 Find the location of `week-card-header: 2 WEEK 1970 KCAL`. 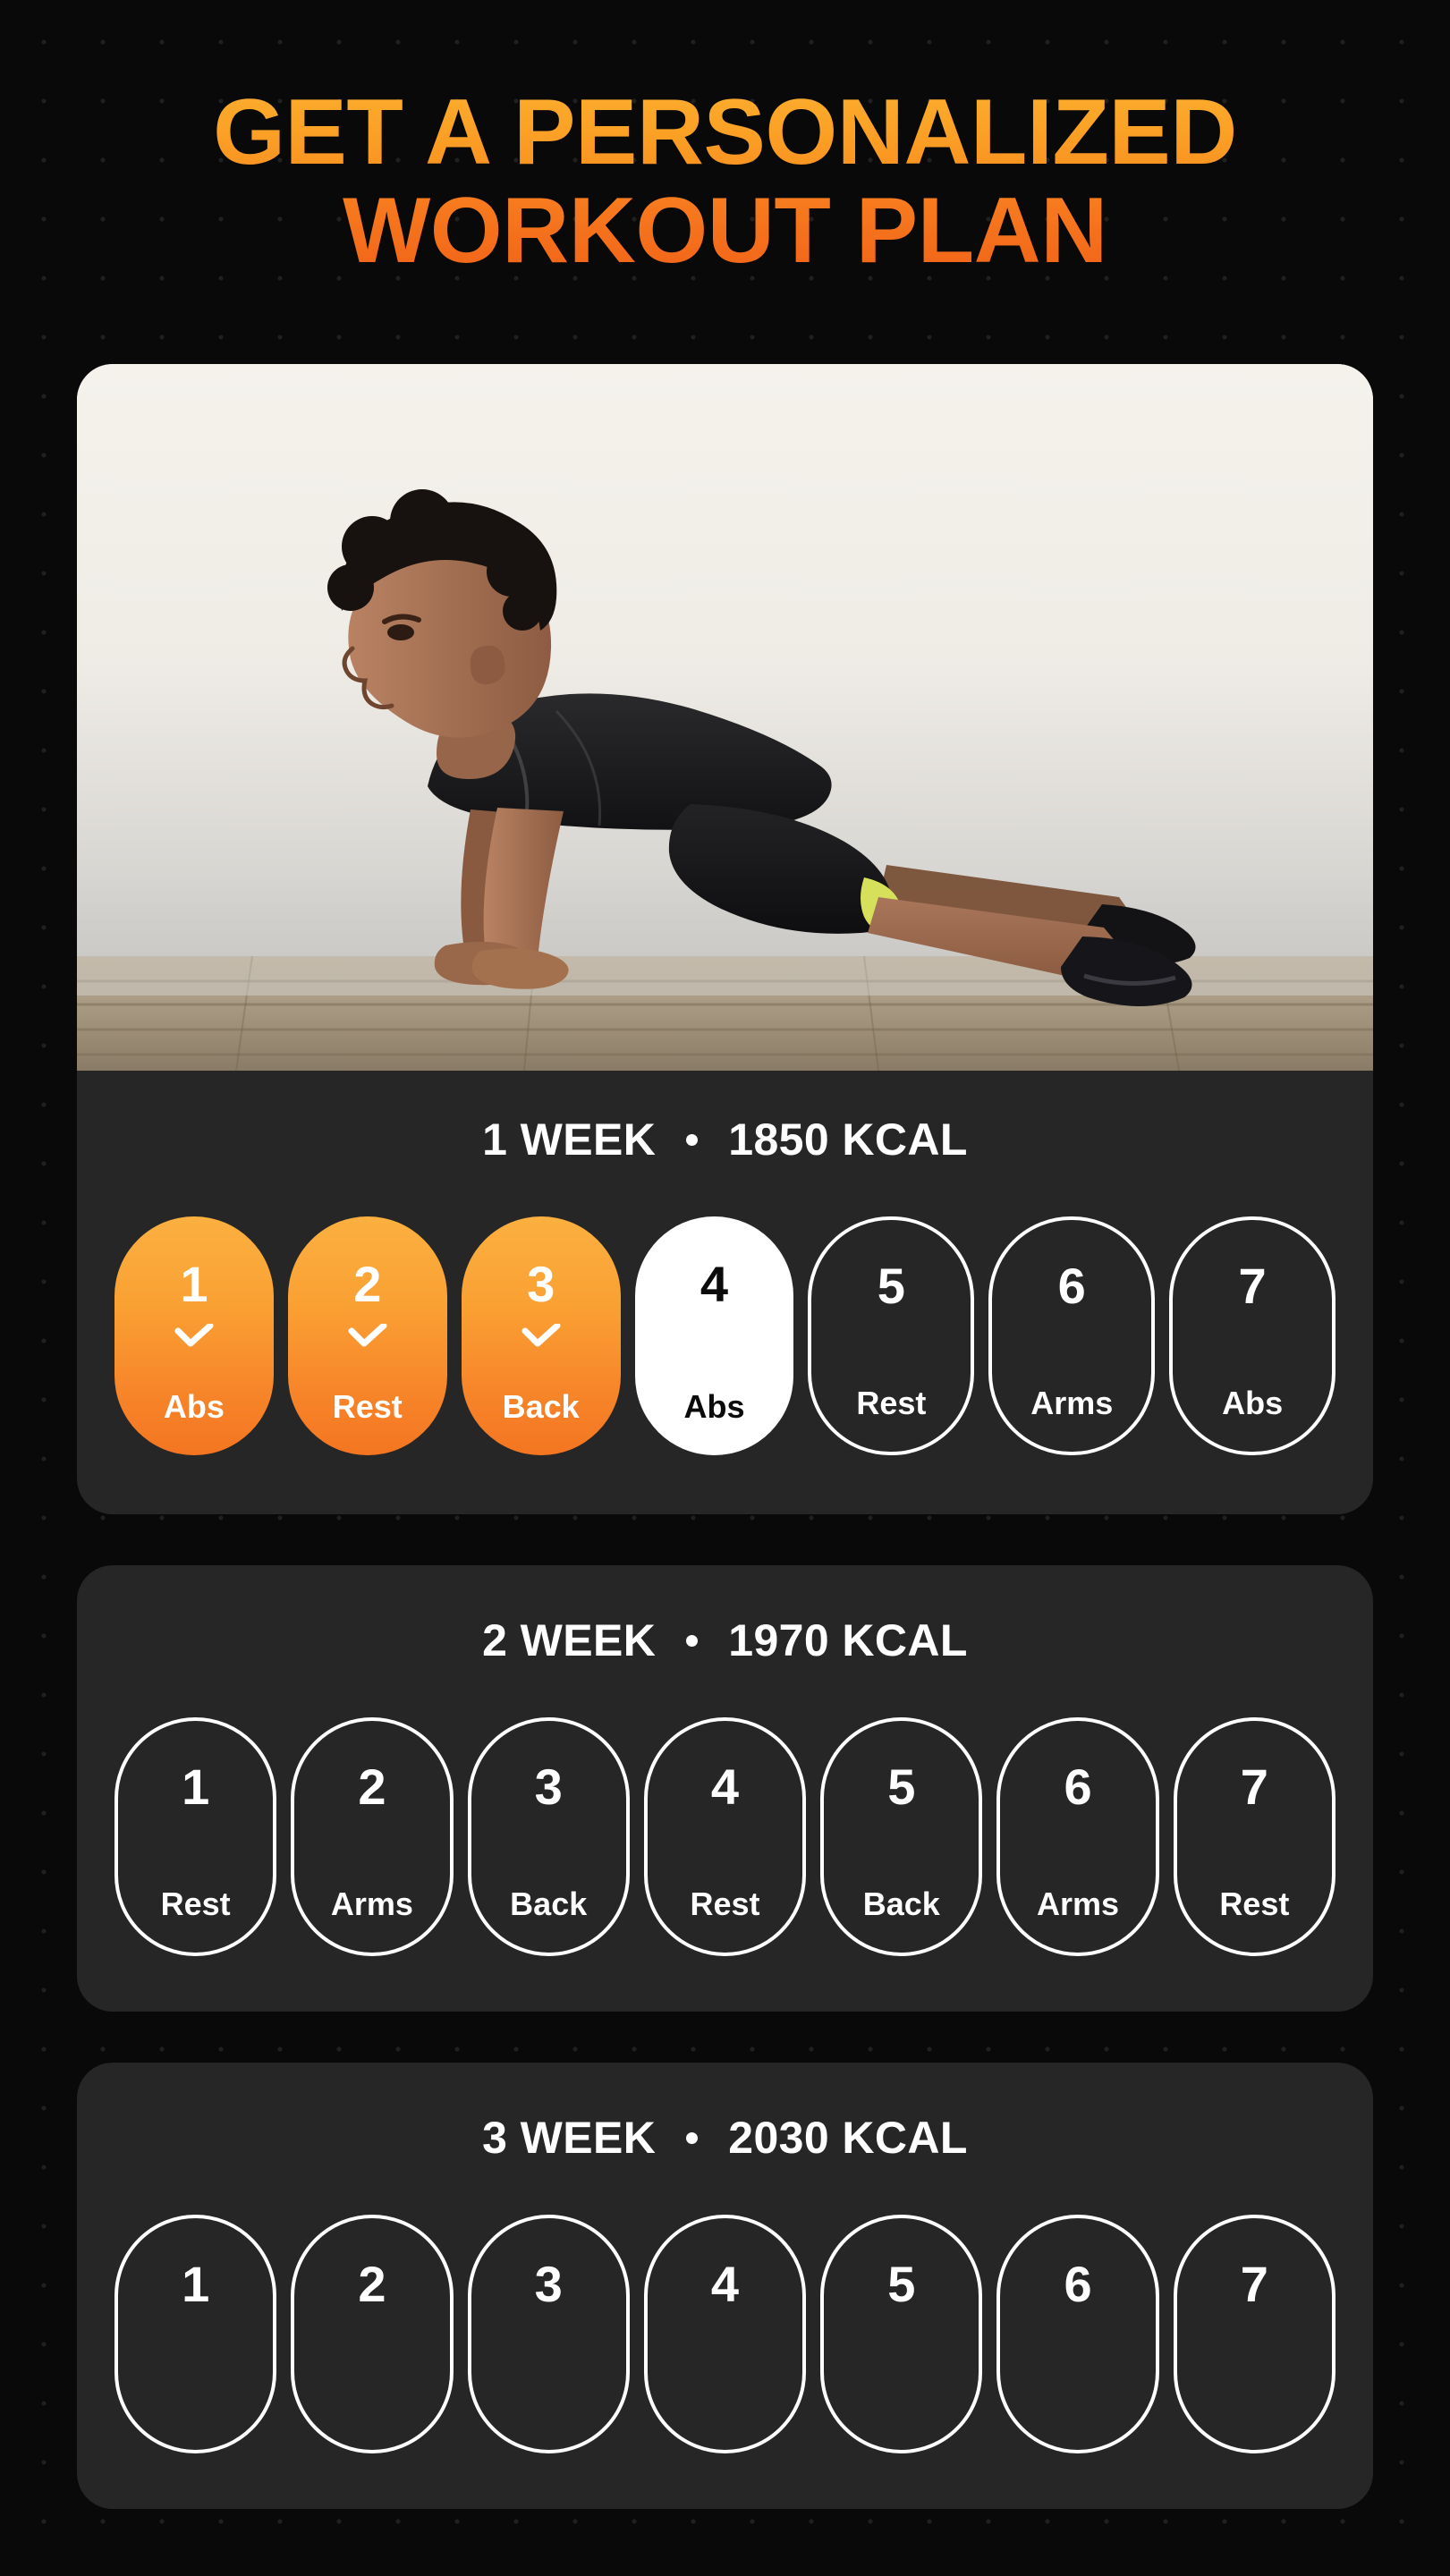

week-card-header: 2 WEEK 1970 KCAL is located at coordinates (725, 1615).